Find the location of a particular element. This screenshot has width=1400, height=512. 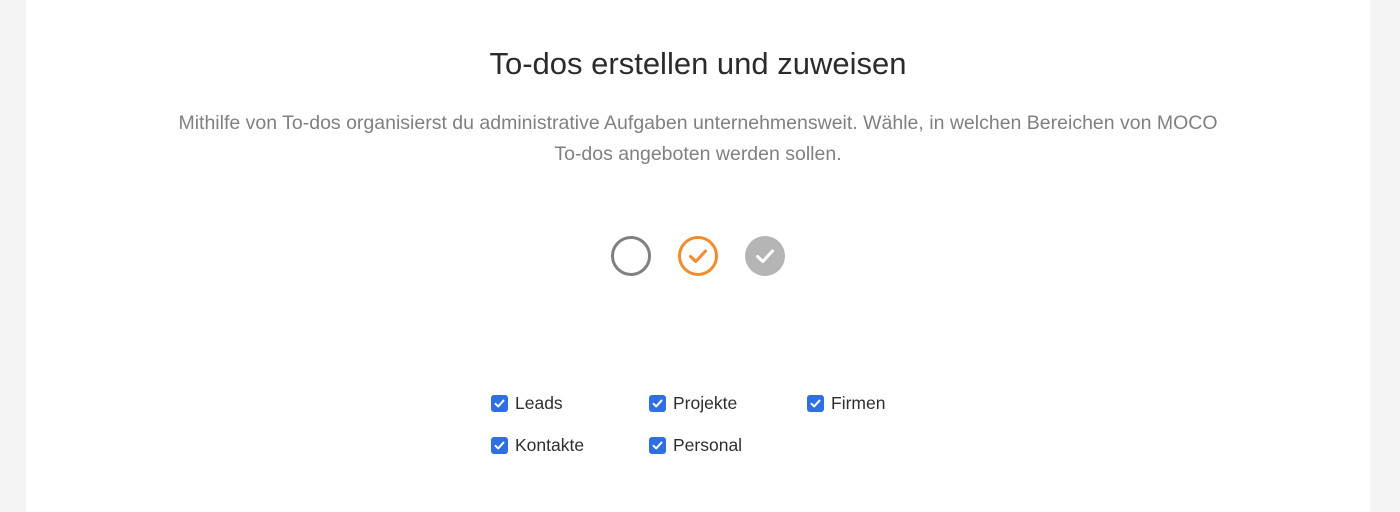

personal-checkbox is located at coordinates (657, 445).